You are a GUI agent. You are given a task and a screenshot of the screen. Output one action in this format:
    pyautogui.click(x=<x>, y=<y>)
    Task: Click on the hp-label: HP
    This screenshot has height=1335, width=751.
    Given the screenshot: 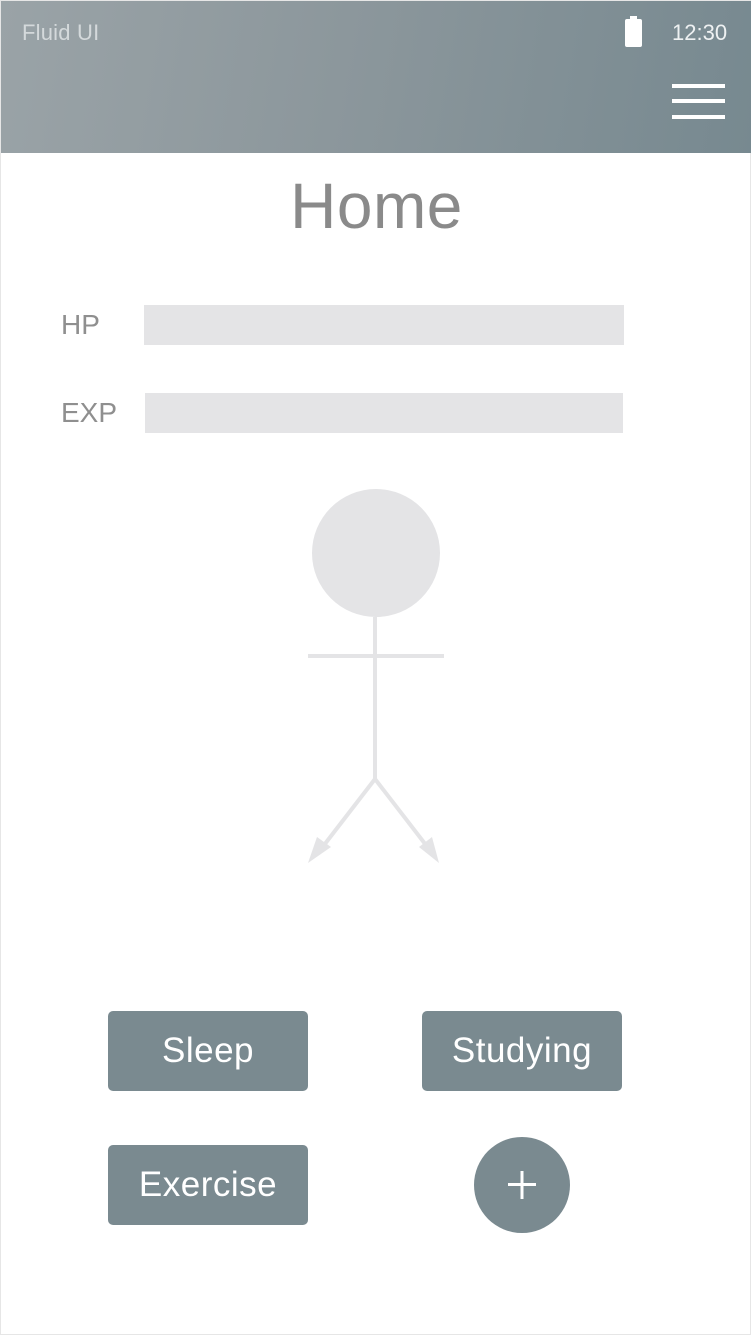 What is the action you would take?
    pyautogui.click(x=80, y=324)
    